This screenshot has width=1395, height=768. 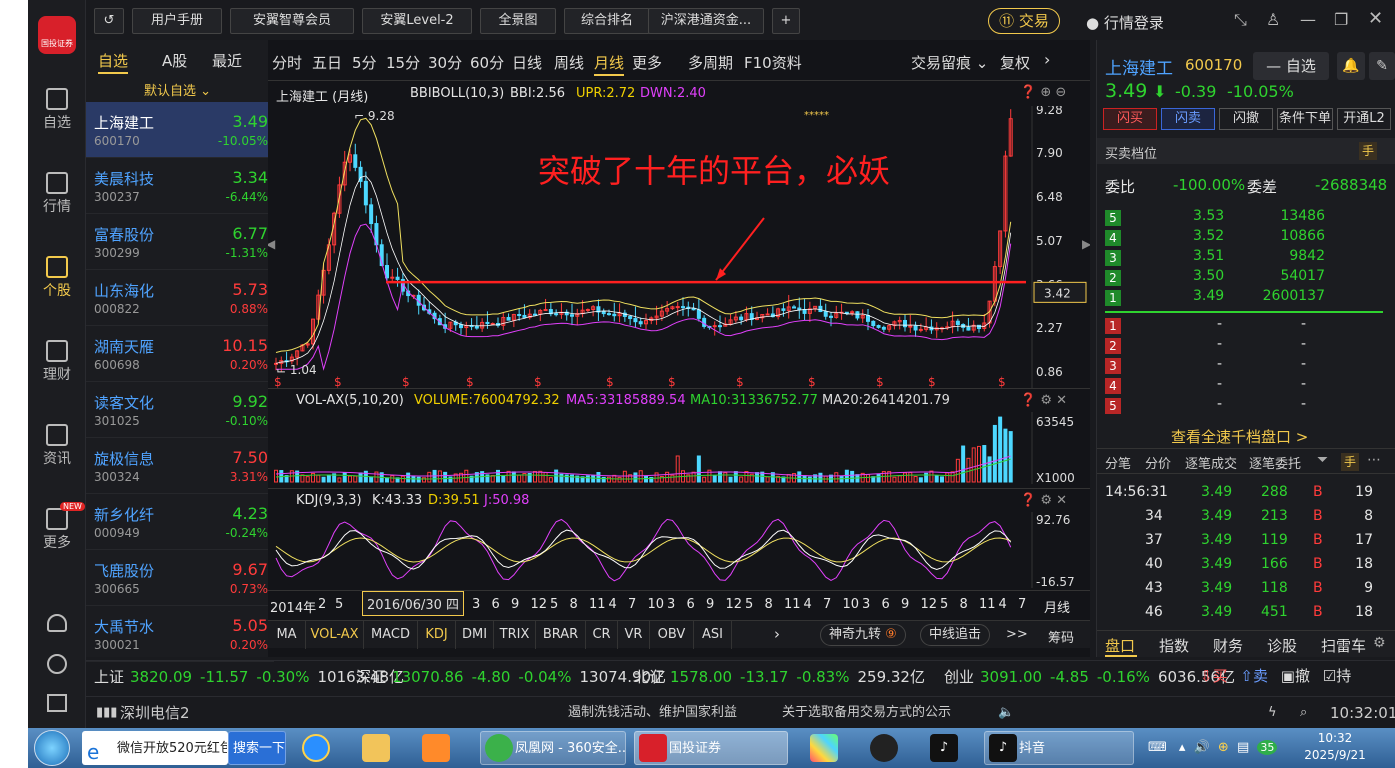 I want to click on search-icon: ⌕, so click(x=1303, y=713).